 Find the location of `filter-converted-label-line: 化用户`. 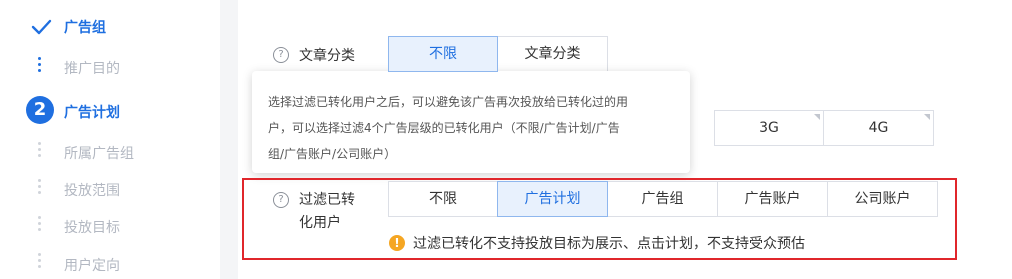

filter-converted-label-line: 化用户 is located at coordinates (320, 223).